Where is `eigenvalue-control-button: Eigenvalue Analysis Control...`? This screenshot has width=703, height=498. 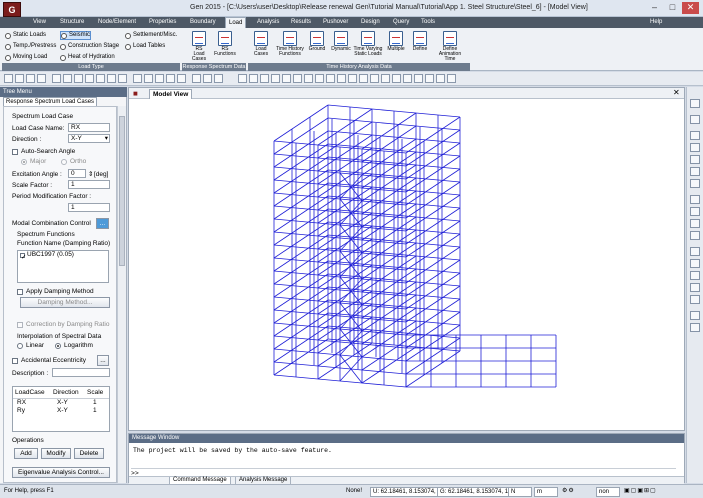
eigenvalue-control-button: Eigenvalue Analysis Control... is located at coordinates (61, 472).